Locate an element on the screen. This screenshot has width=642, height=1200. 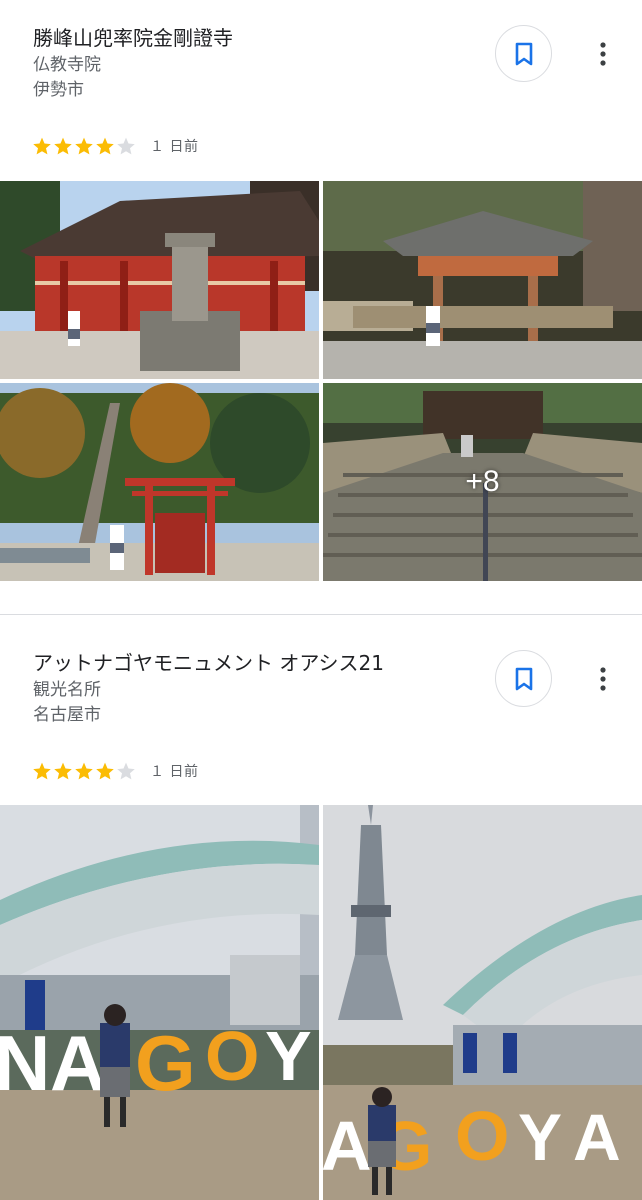
place-city: 名古屋市 is located at coordinates (67, 715).